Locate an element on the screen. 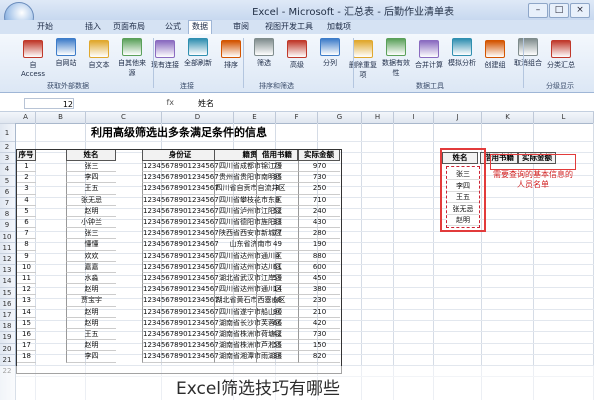 The width and height of the screenshot is (594, 400). row-header-9: 9 is located at coordinates (7, 225).